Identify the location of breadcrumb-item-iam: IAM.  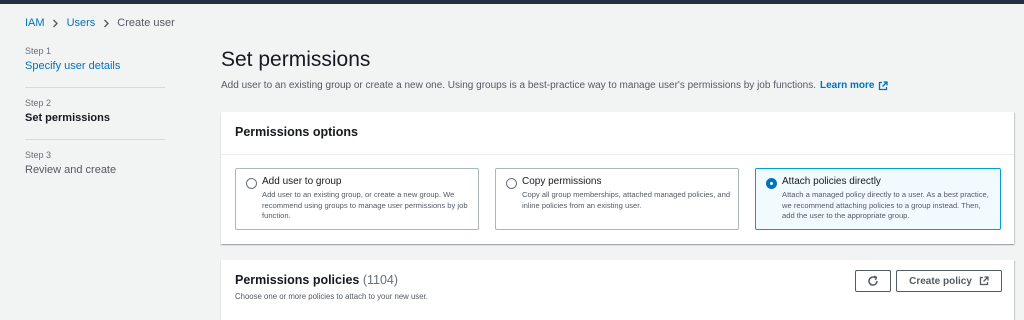
(35, 23).